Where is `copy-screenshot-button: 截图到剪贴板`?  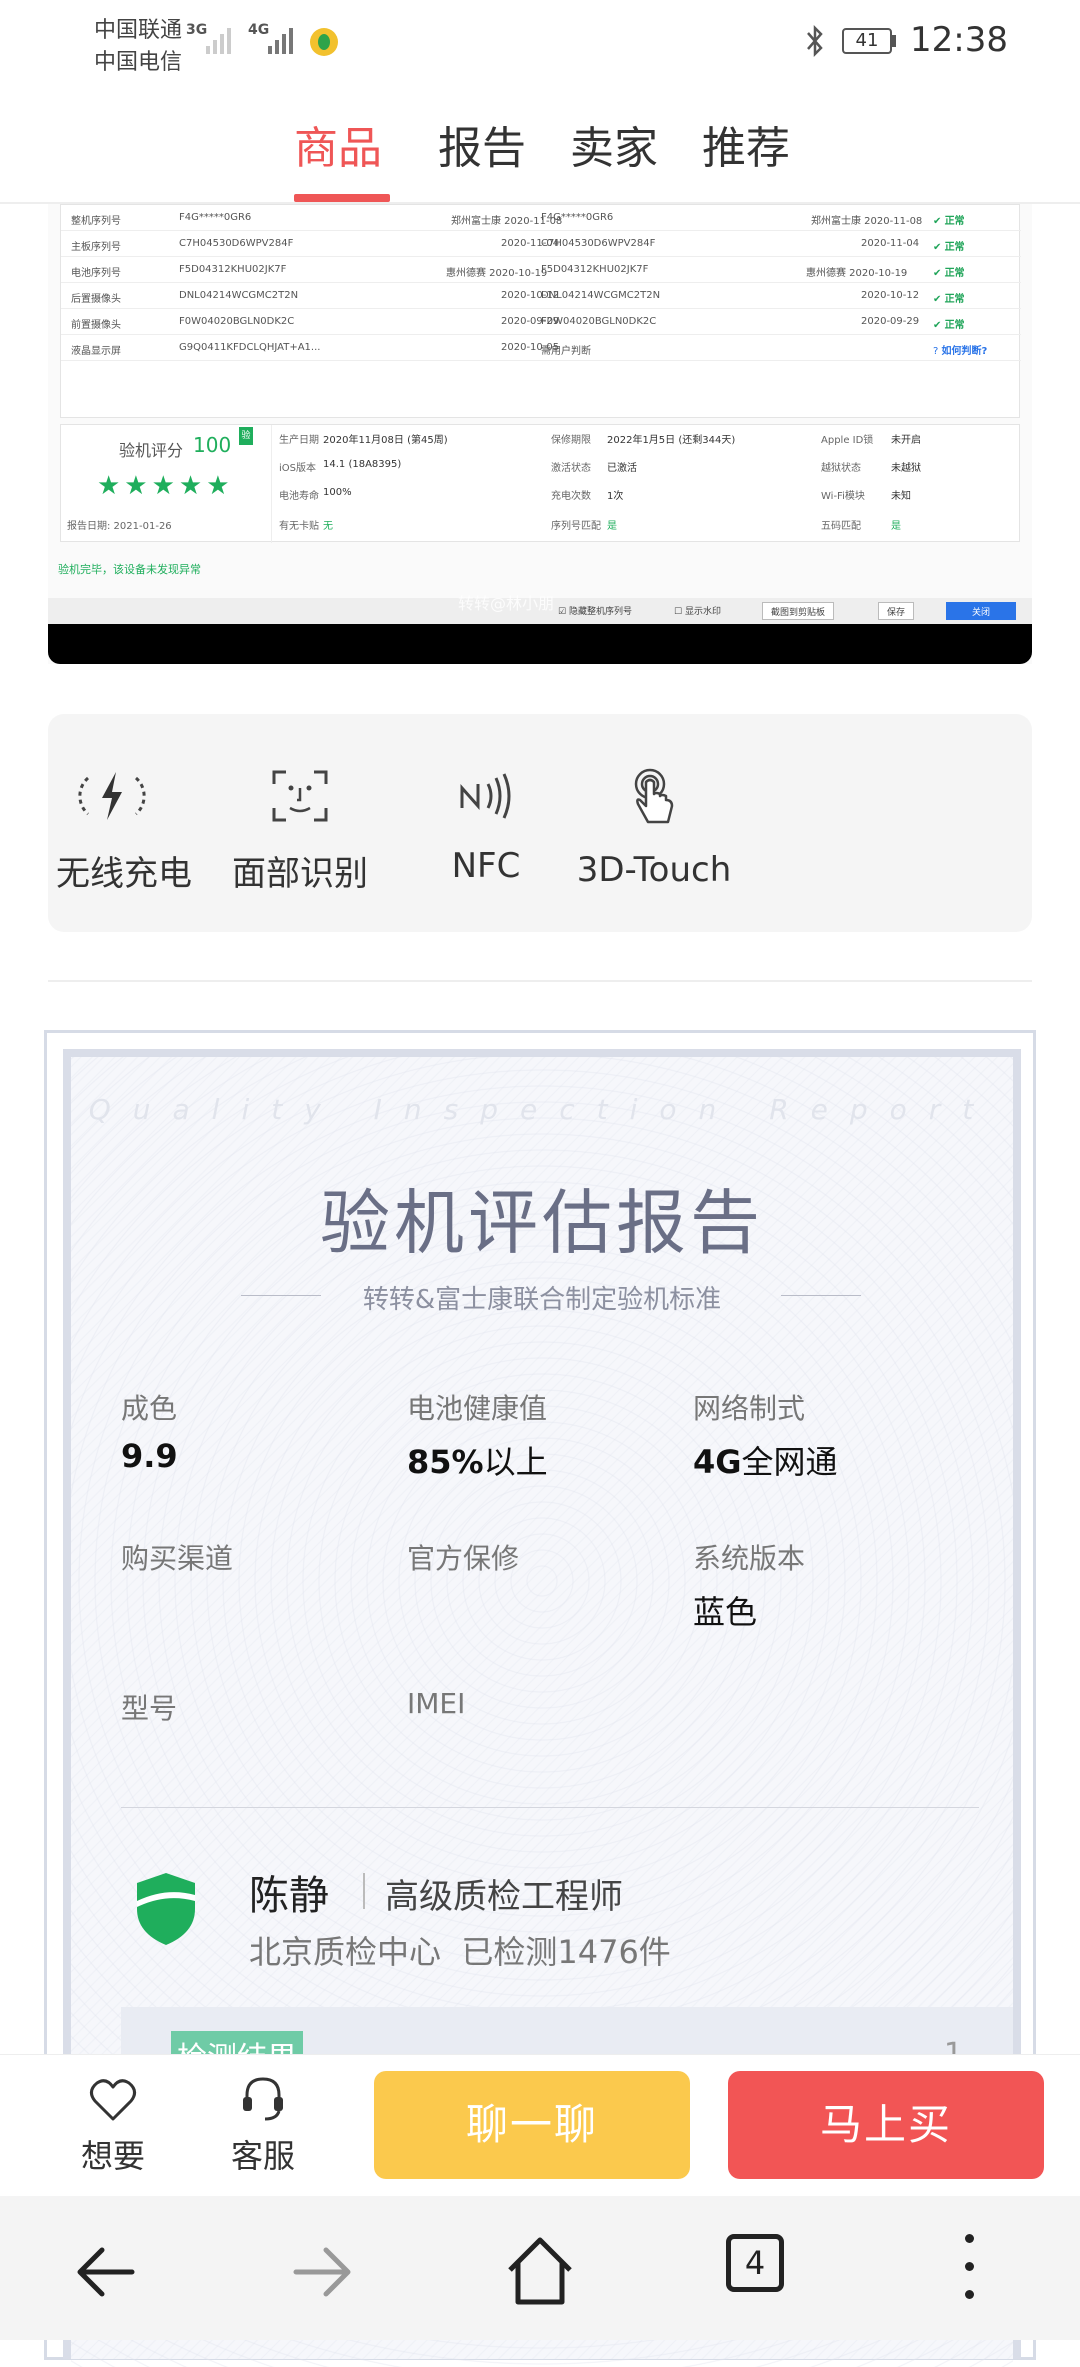
copy-screenshot-button: 截图到剪贴板 is located at coordinates (798, 611).